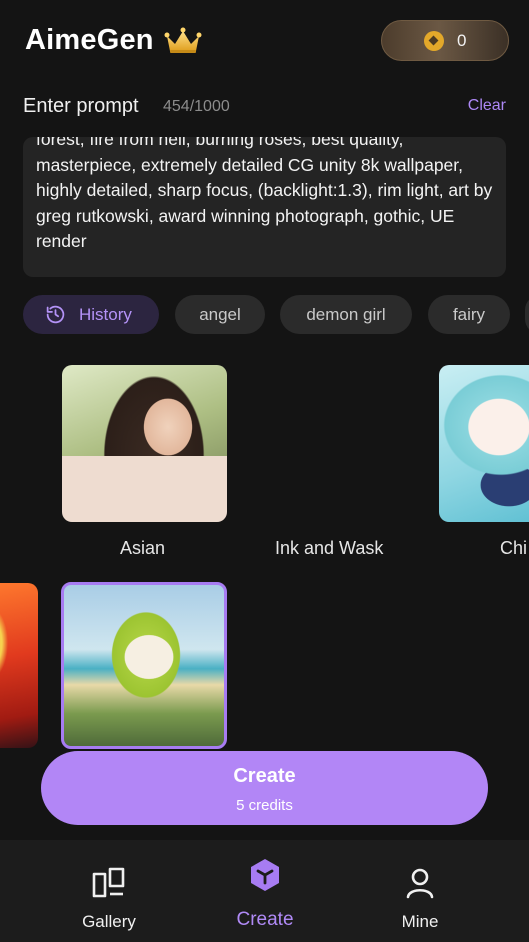 The width and height of the screenshot is (529, 942). Describe the element at coordinates (144, 443) in the screenshot. I see `style-tile-asian` at that location.